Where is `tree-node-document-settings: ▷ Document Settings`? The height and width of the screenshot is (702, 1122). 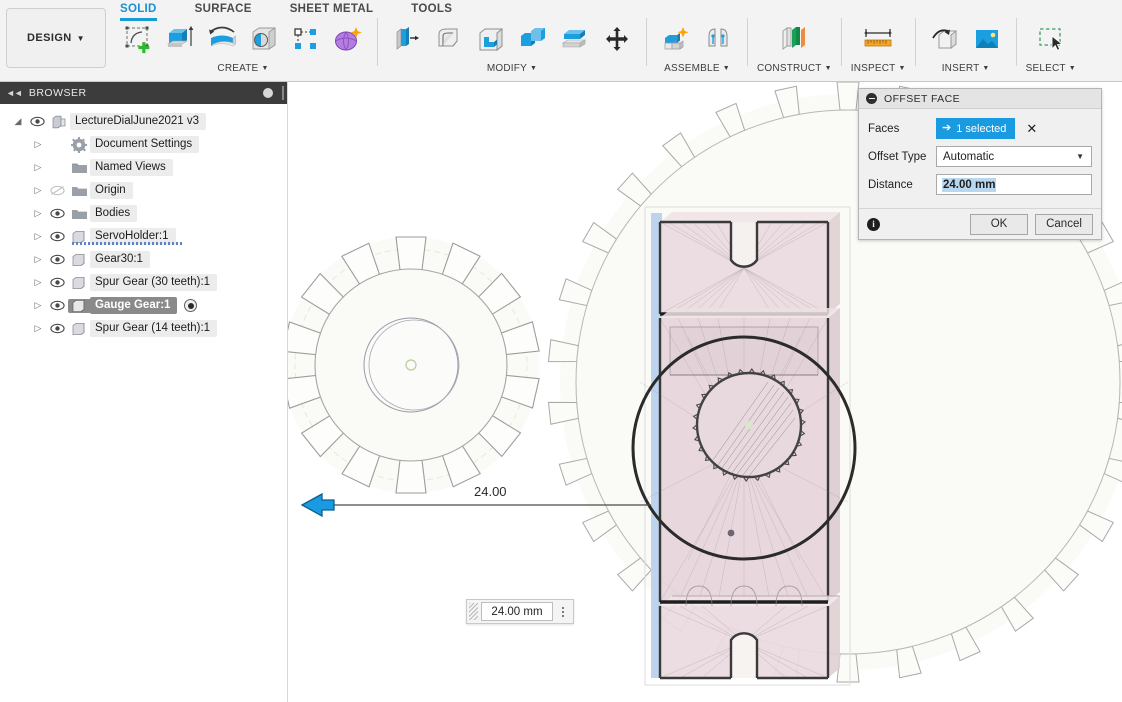
tree-node-document-settings: ▷ Document Settings is located at coordinates (143, 144).